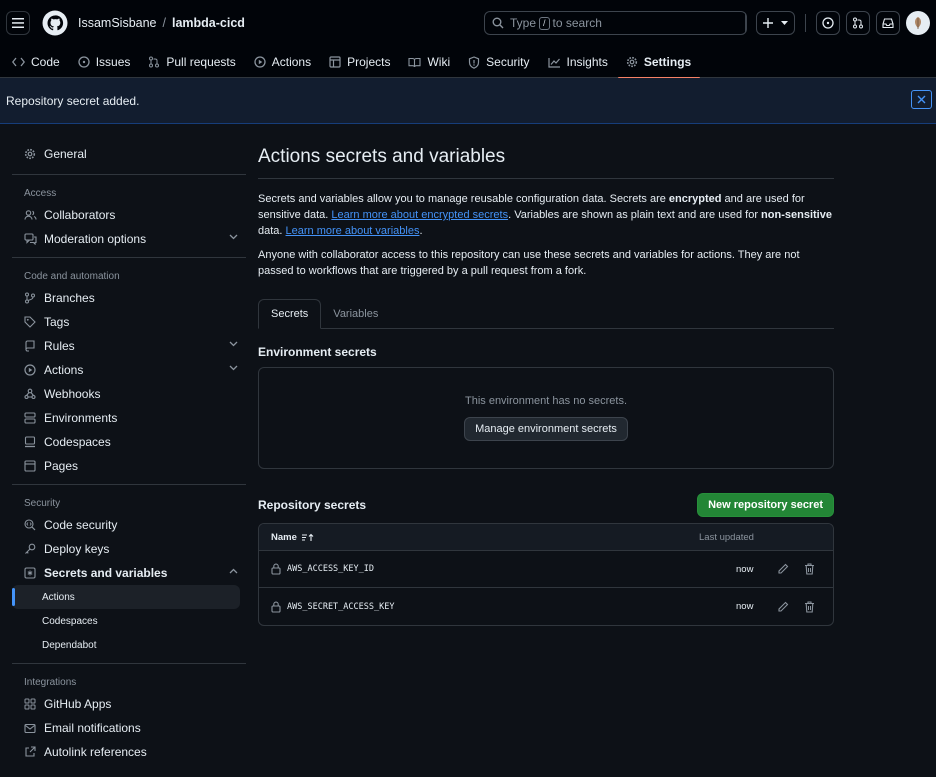  What do you see at coordinates (858, 23) in the screenshot?
I see `pull-requests-button` at bounding box center [858, 23].